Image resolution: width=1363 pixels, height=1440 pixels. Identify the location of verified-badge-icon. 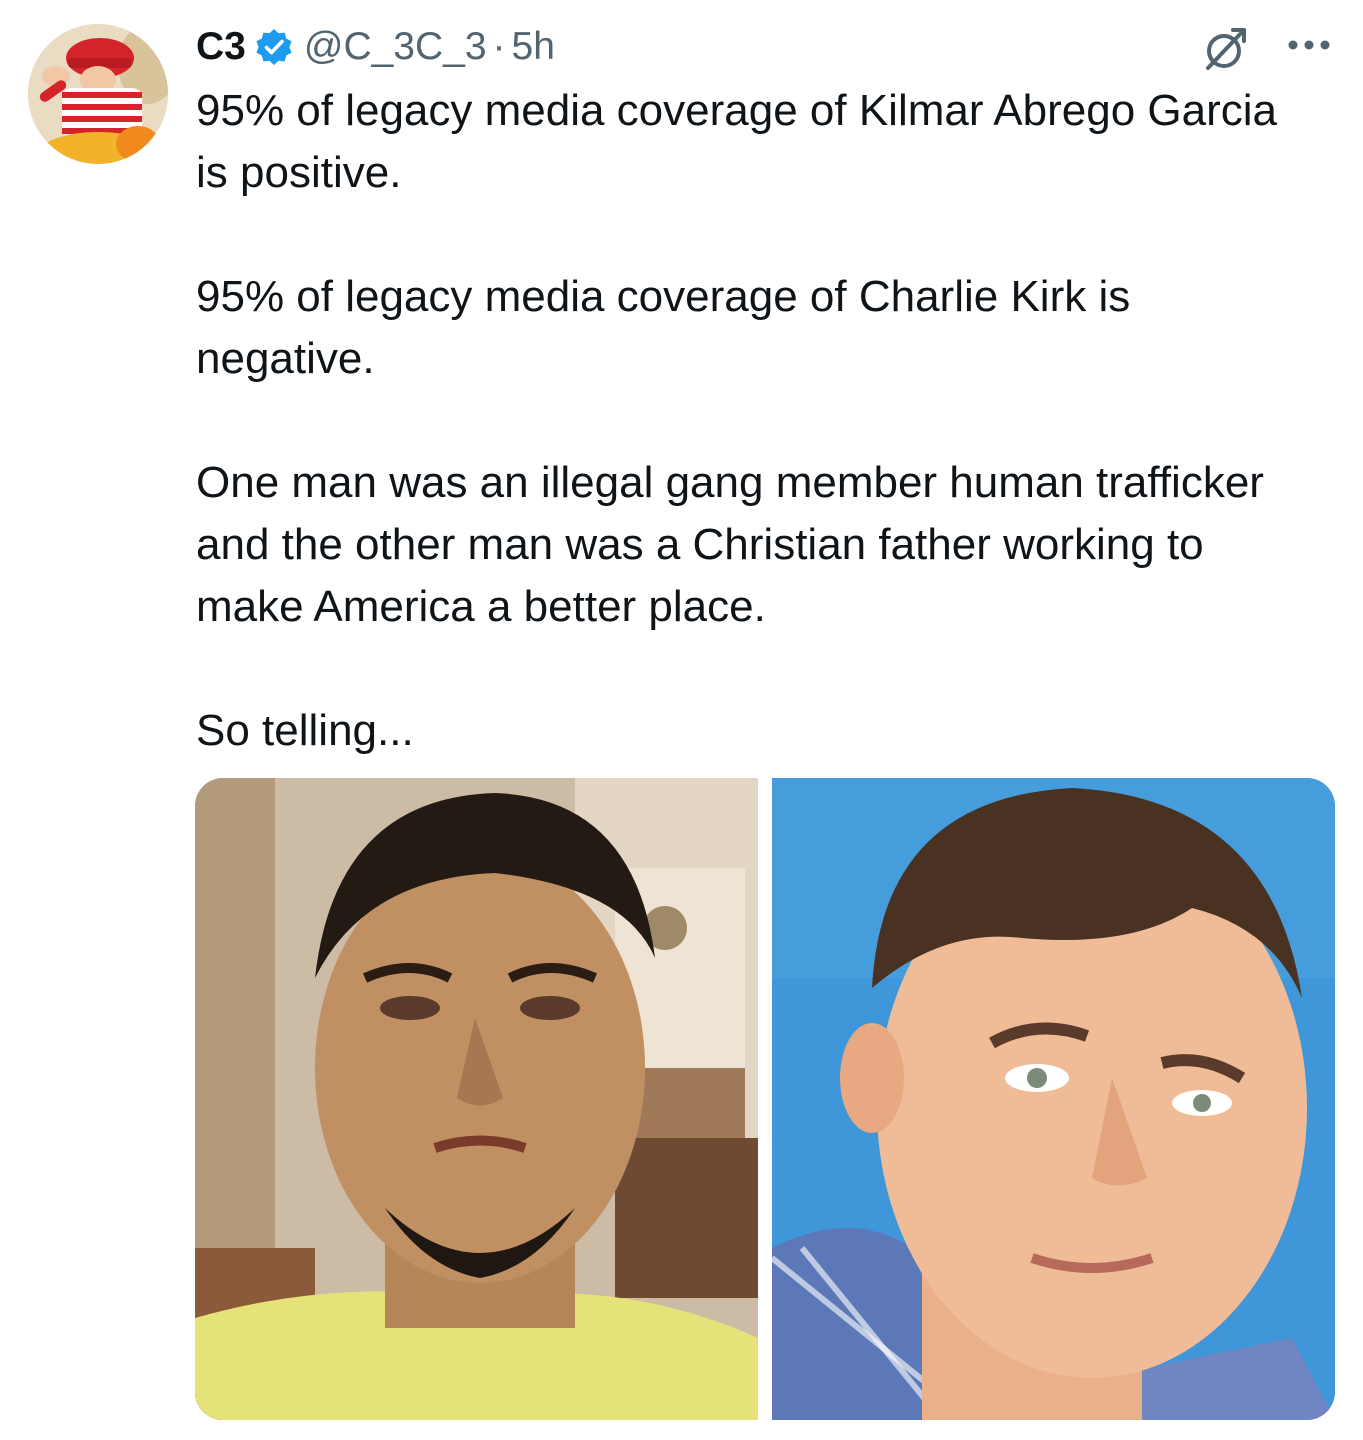
(274, 47).